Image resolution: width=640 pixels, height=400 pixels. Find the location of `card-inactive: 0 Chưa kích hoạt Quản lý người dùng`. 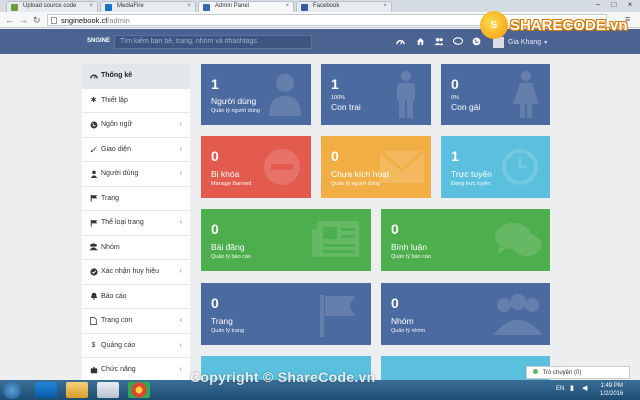

card-inactive: 0 Chưa kích hoạt Quản lý người dùng is located at coordinates (376, 167).